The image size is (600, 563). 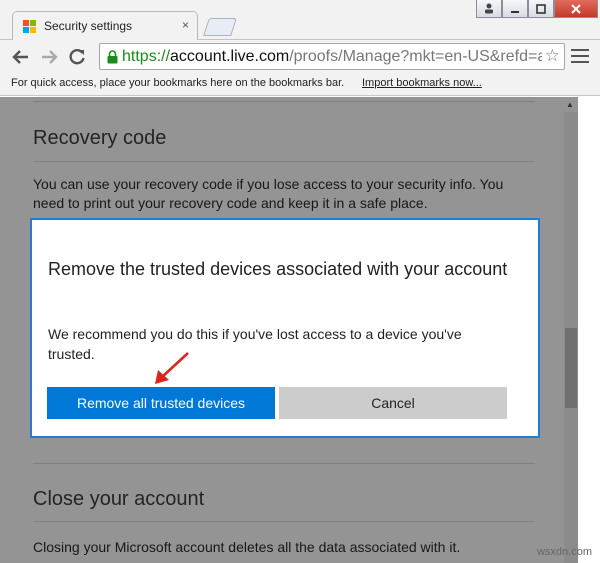 I want to click on window-controls, so click(x=537, y=9).